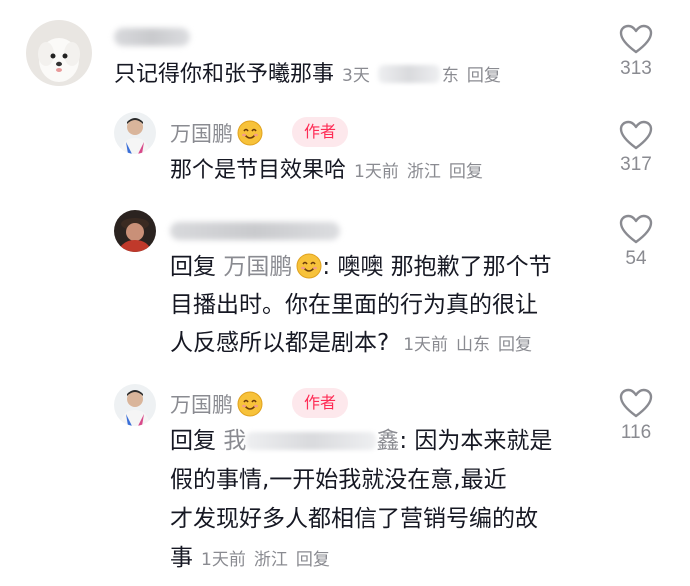  I want to click on comment-text: 那个是节目效果哈 1天前 浙江 回复, so click(330, 171).